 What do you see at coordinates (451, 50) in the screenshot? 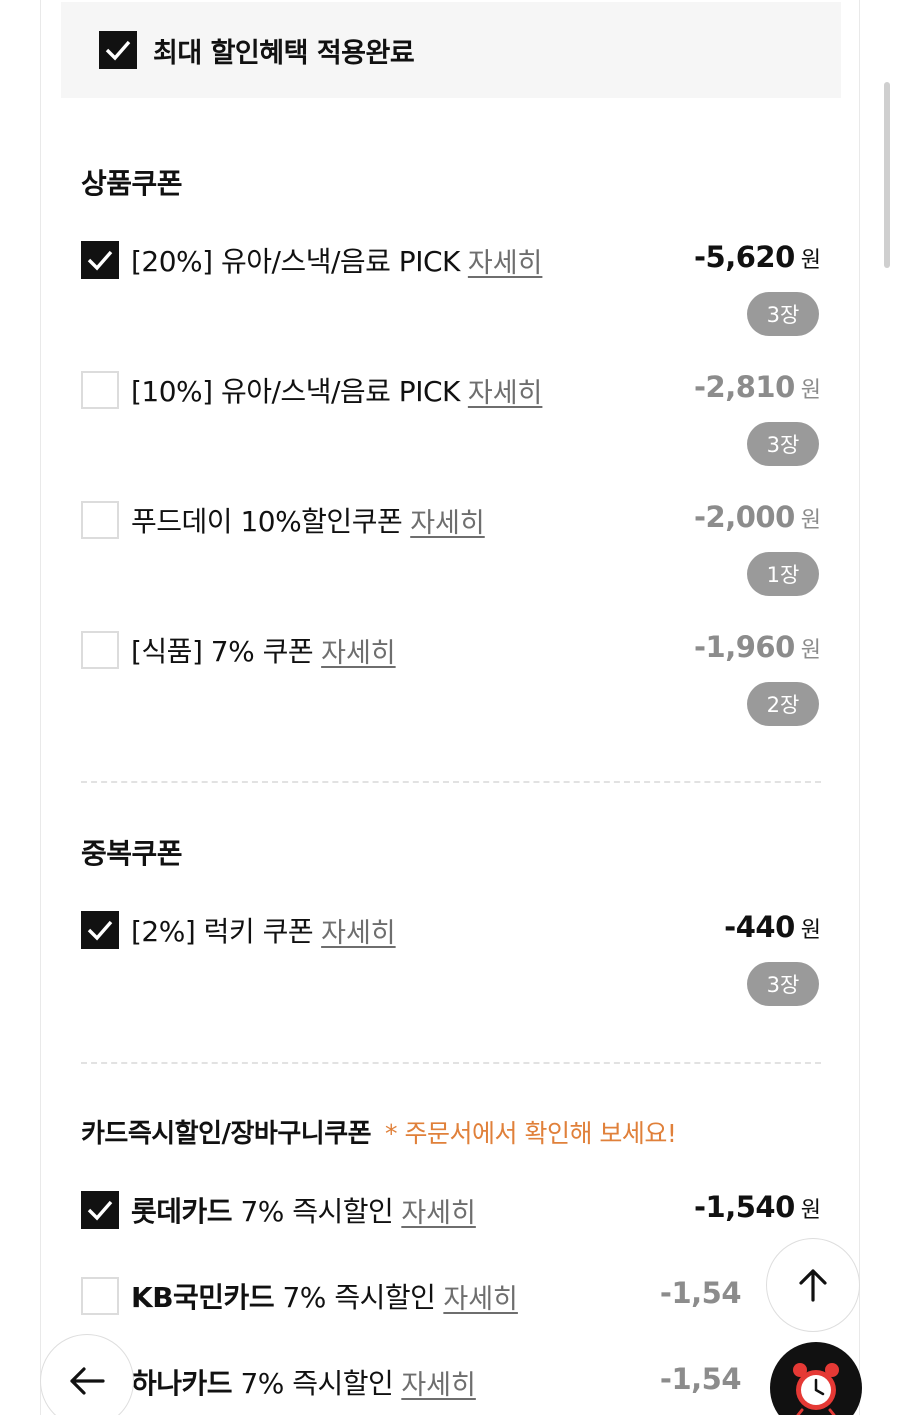
I see `max-discount-banner: 최대 할인혜택 적용완료` at bounding box center [451, 50].